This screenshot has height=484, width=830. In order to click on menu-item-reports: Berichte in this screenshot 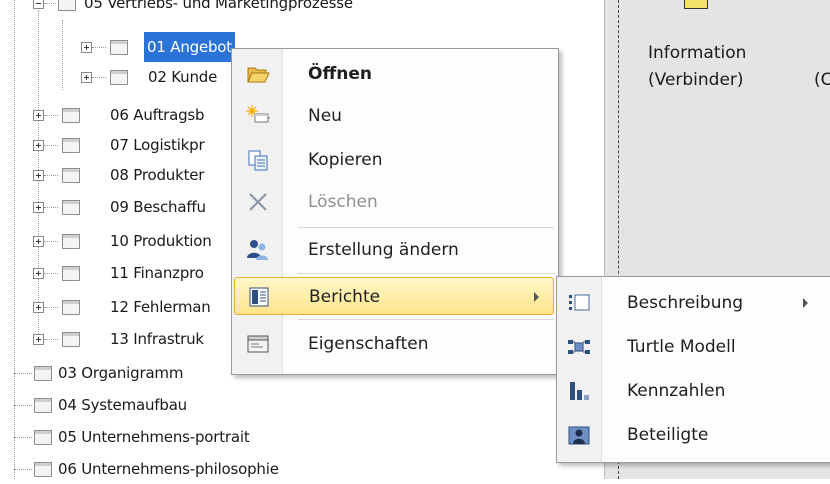, I will do `click(394, 296)`.